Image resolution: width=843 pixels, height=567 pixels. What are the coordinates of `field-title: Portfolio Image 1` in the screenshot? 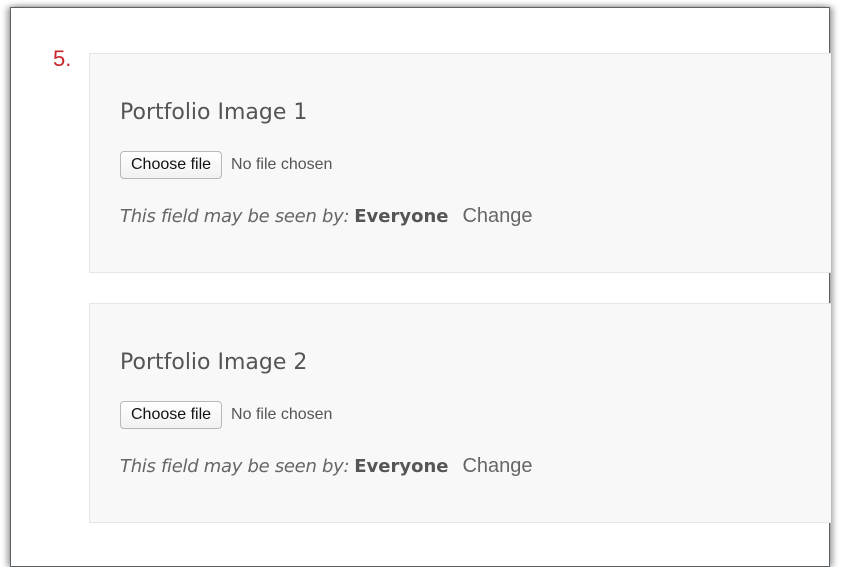 It's located at (214, 112).